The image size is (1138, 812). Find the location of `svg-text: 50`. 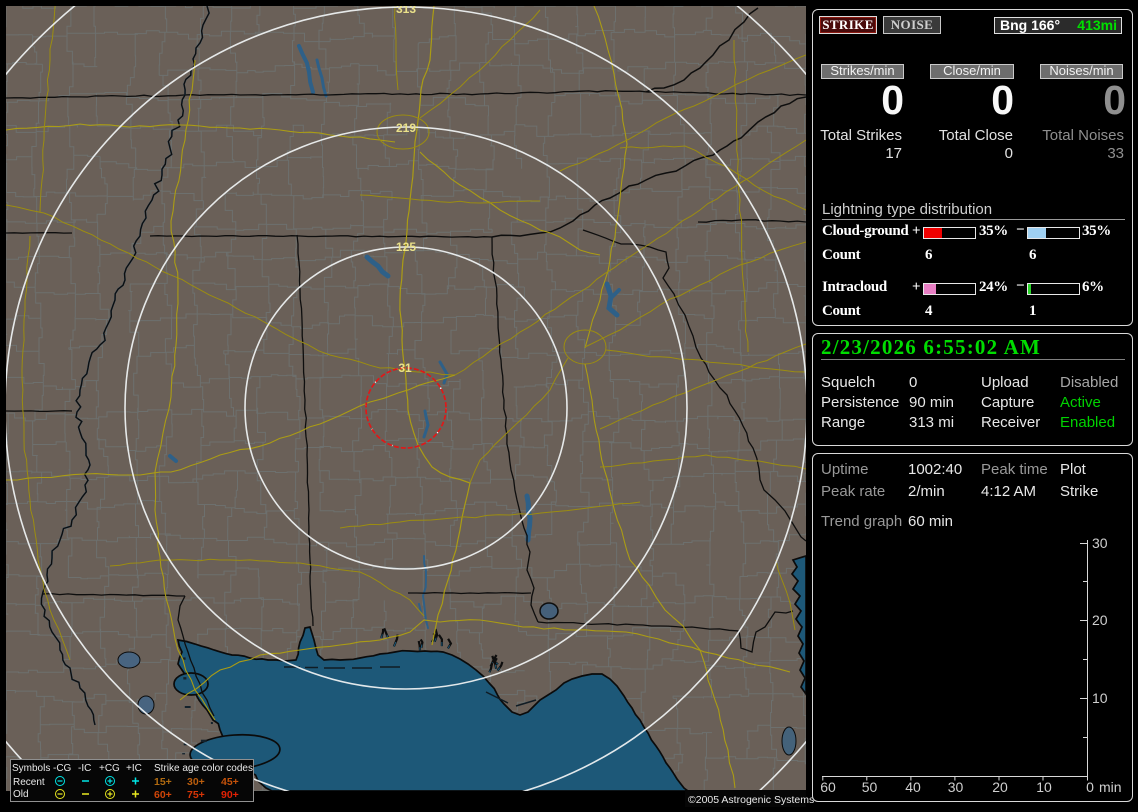

svg-text: 50 is located at coordinates (870, 787).